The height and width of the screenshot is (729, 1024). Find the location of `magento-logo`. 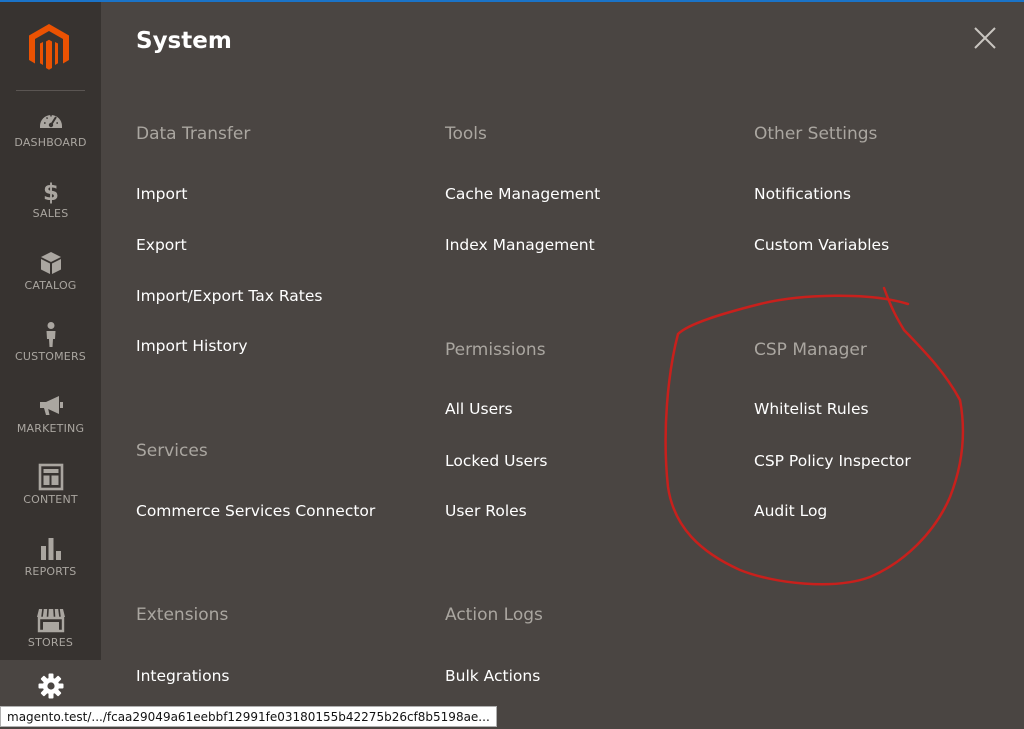

magento-logo is located at coordinates (49, 48).